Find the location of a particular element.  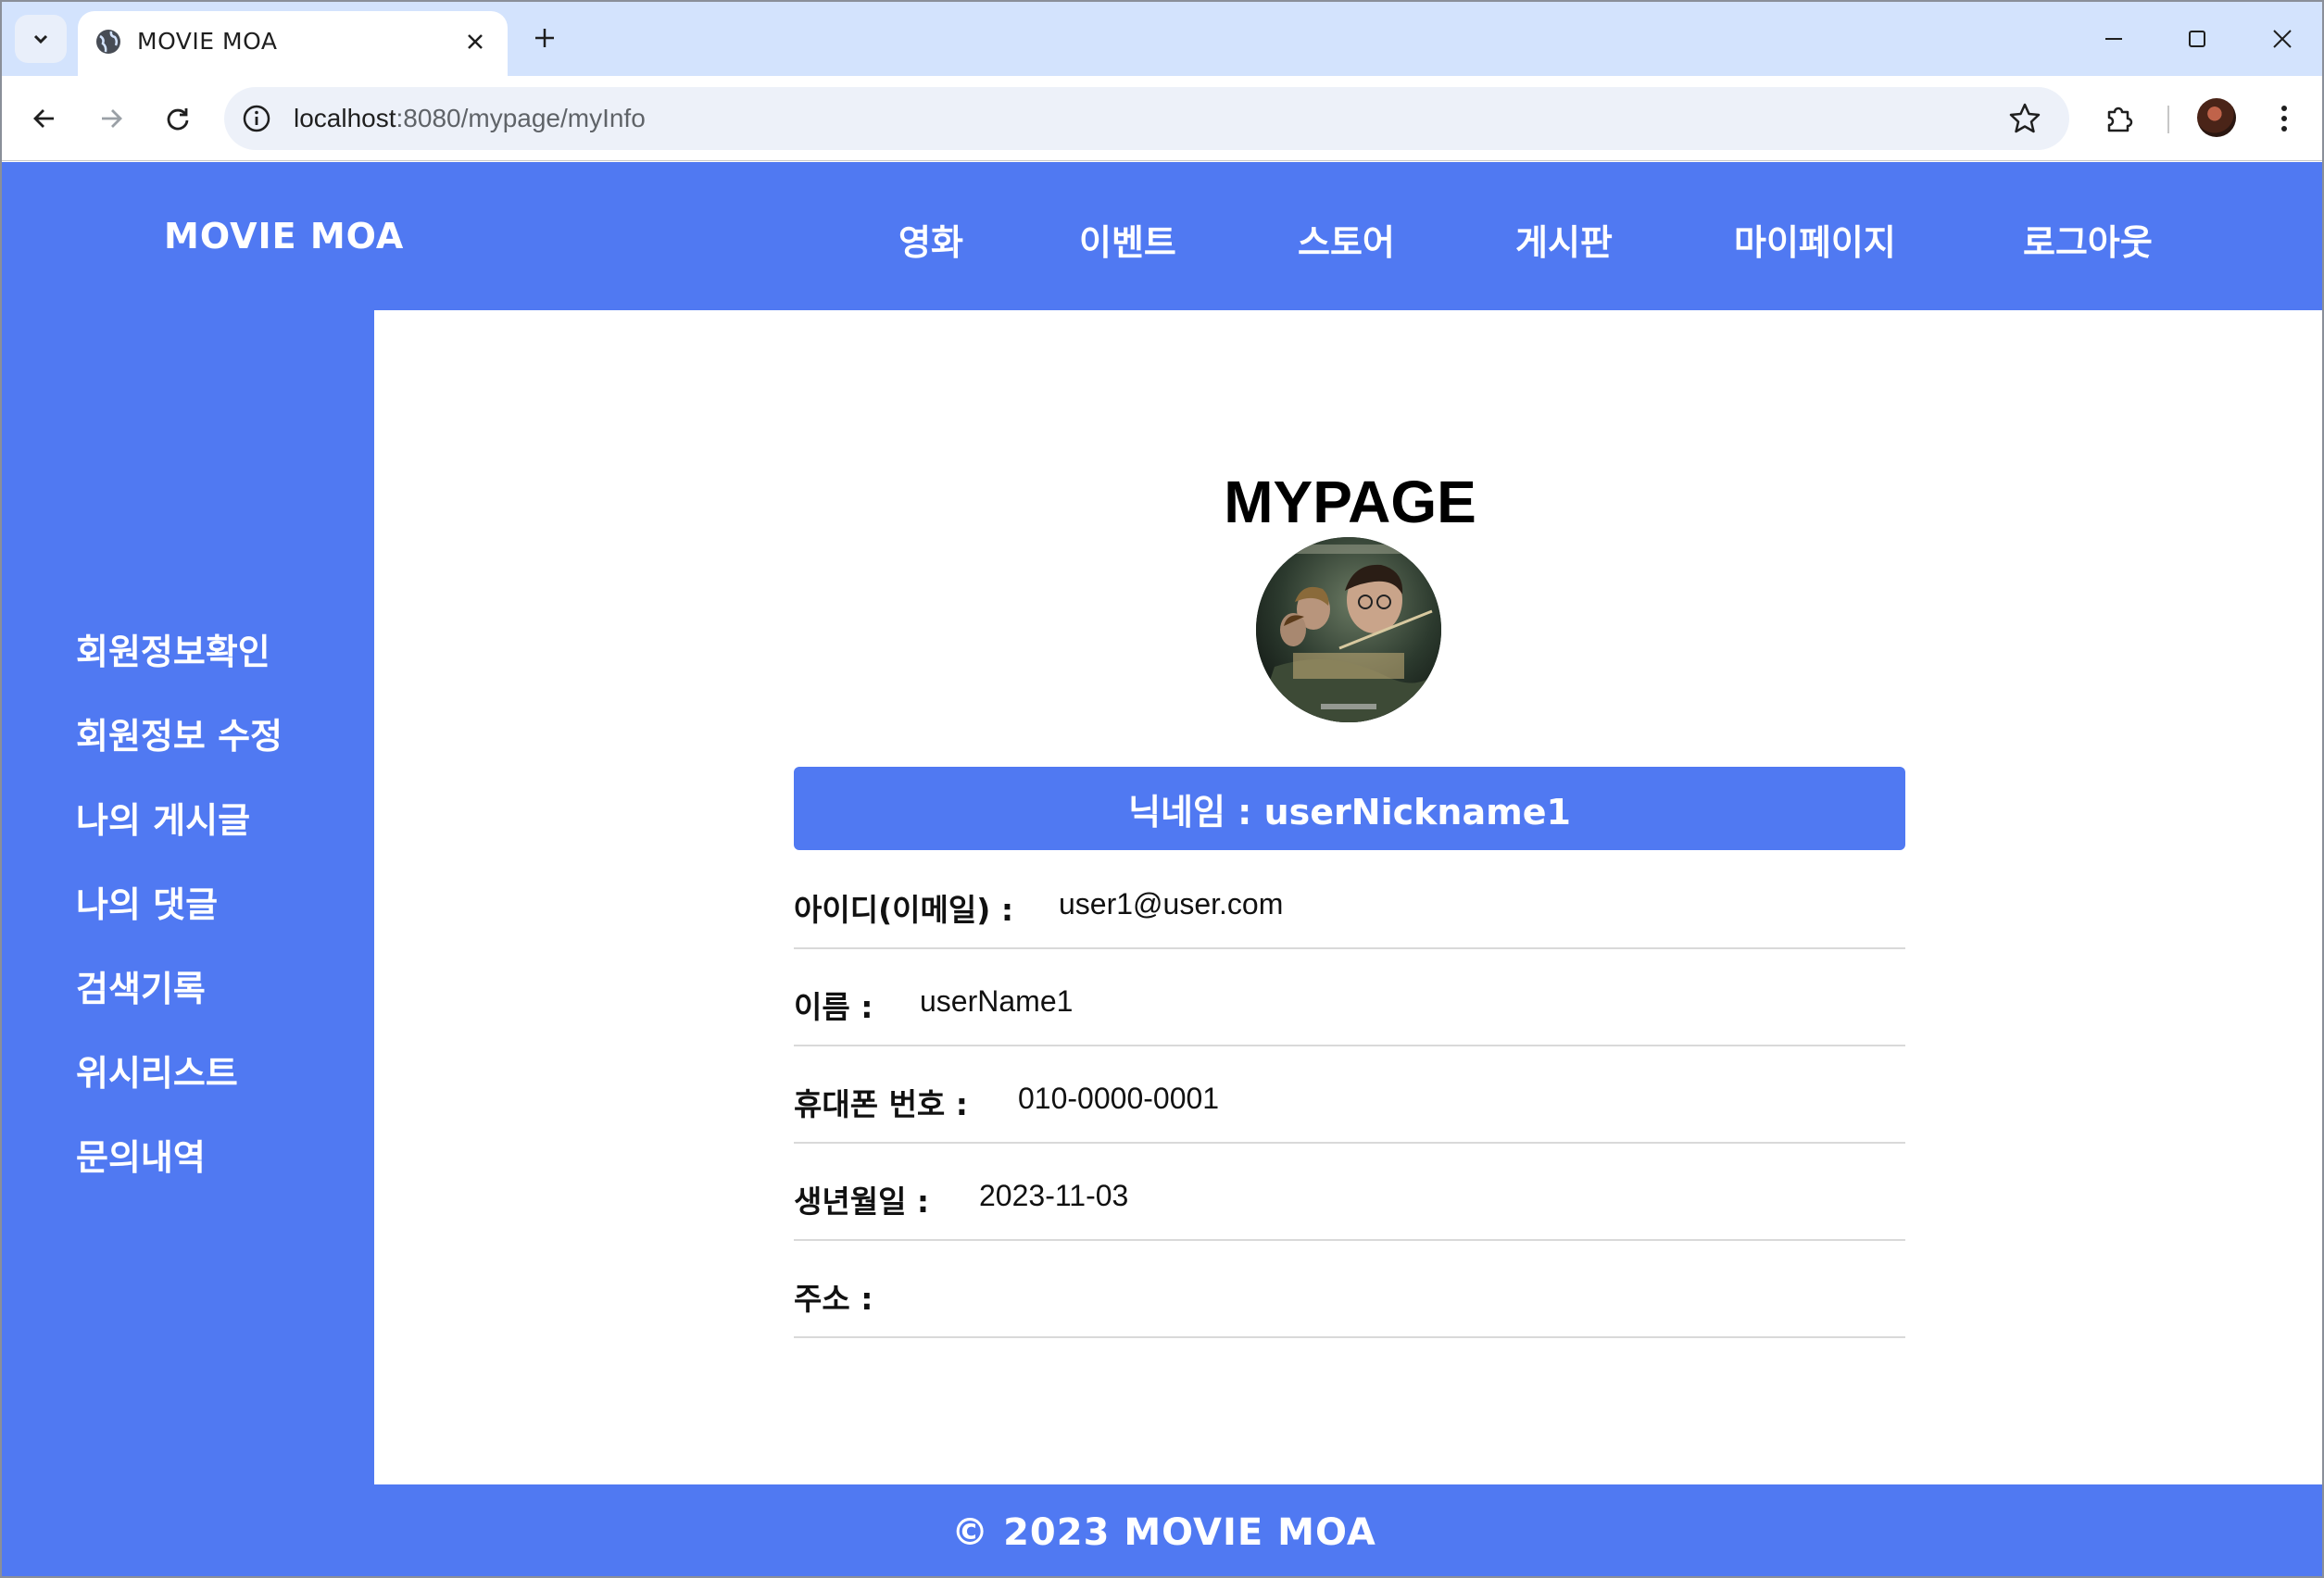

info-row-email: 아이디(이메일) : user1@user.com is located at coordinates (1349, 900).